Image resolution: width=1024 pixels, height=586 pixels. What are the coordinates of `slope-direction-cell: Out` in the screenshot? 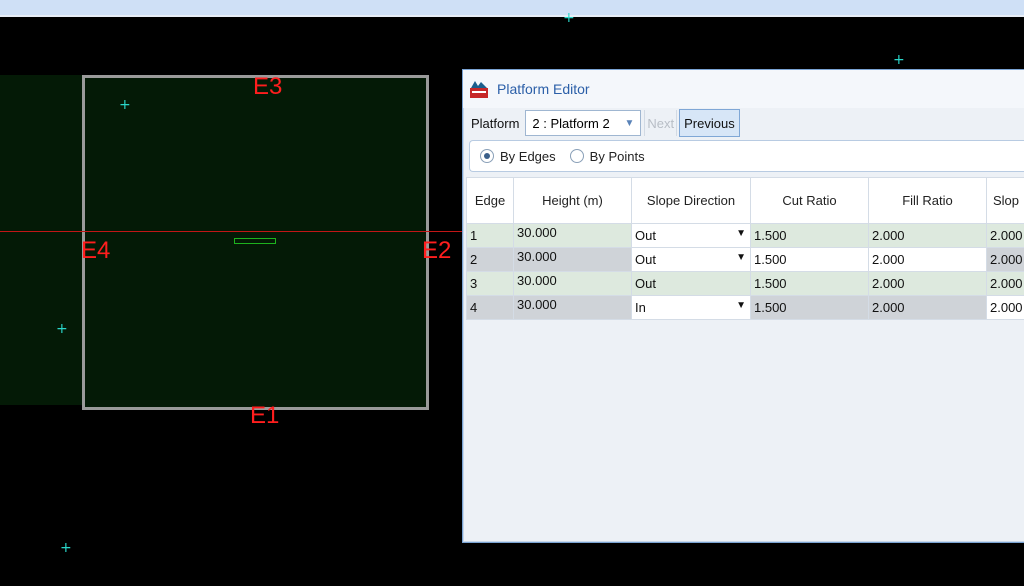 It's located at (691, 283).